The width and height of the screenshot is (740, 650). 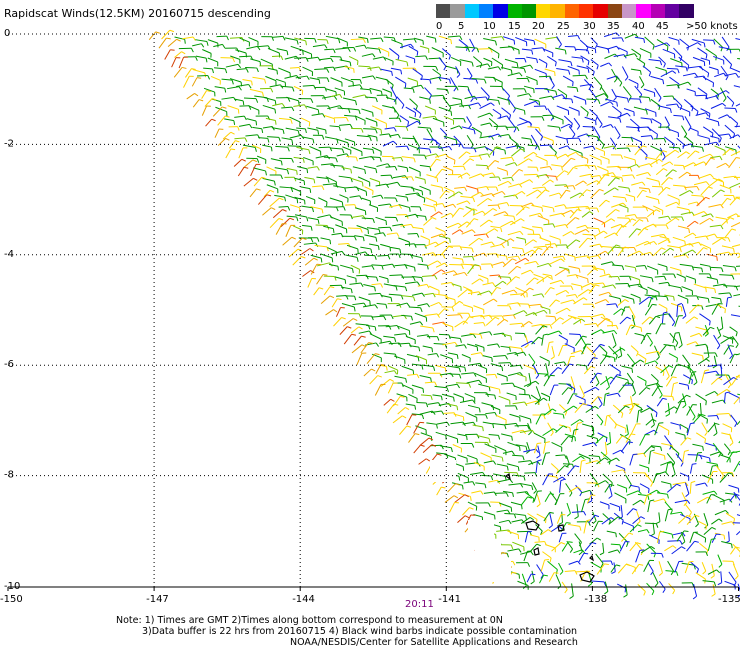 I want to click on island-outline, so click(x=591, y=558).